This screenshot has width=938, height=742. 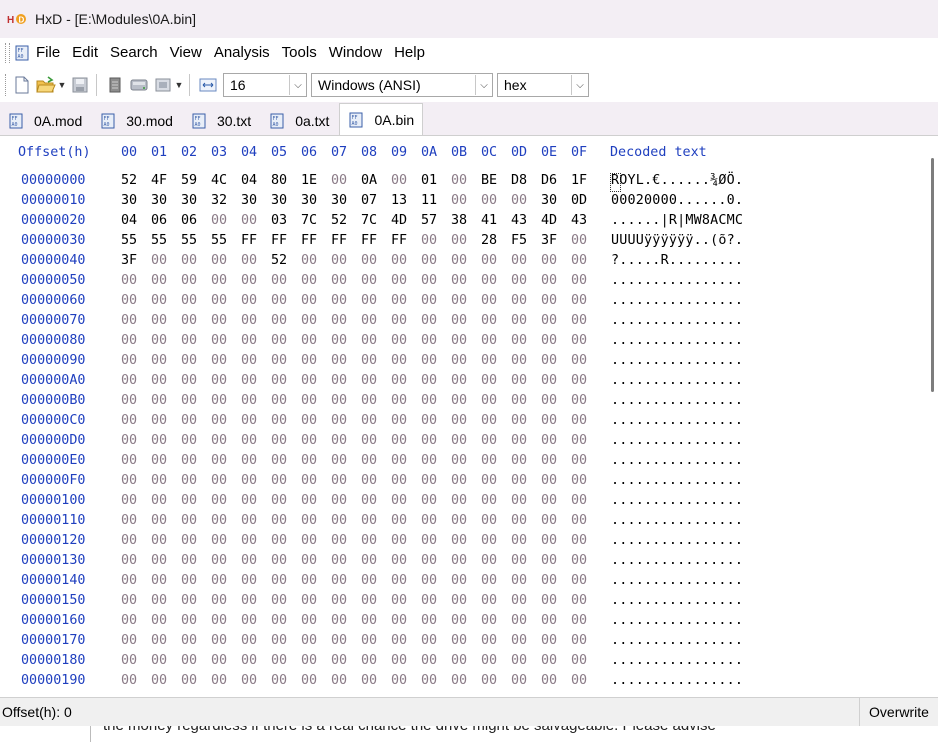 I want to click on menu-file: File, so click(x=48, y=53).